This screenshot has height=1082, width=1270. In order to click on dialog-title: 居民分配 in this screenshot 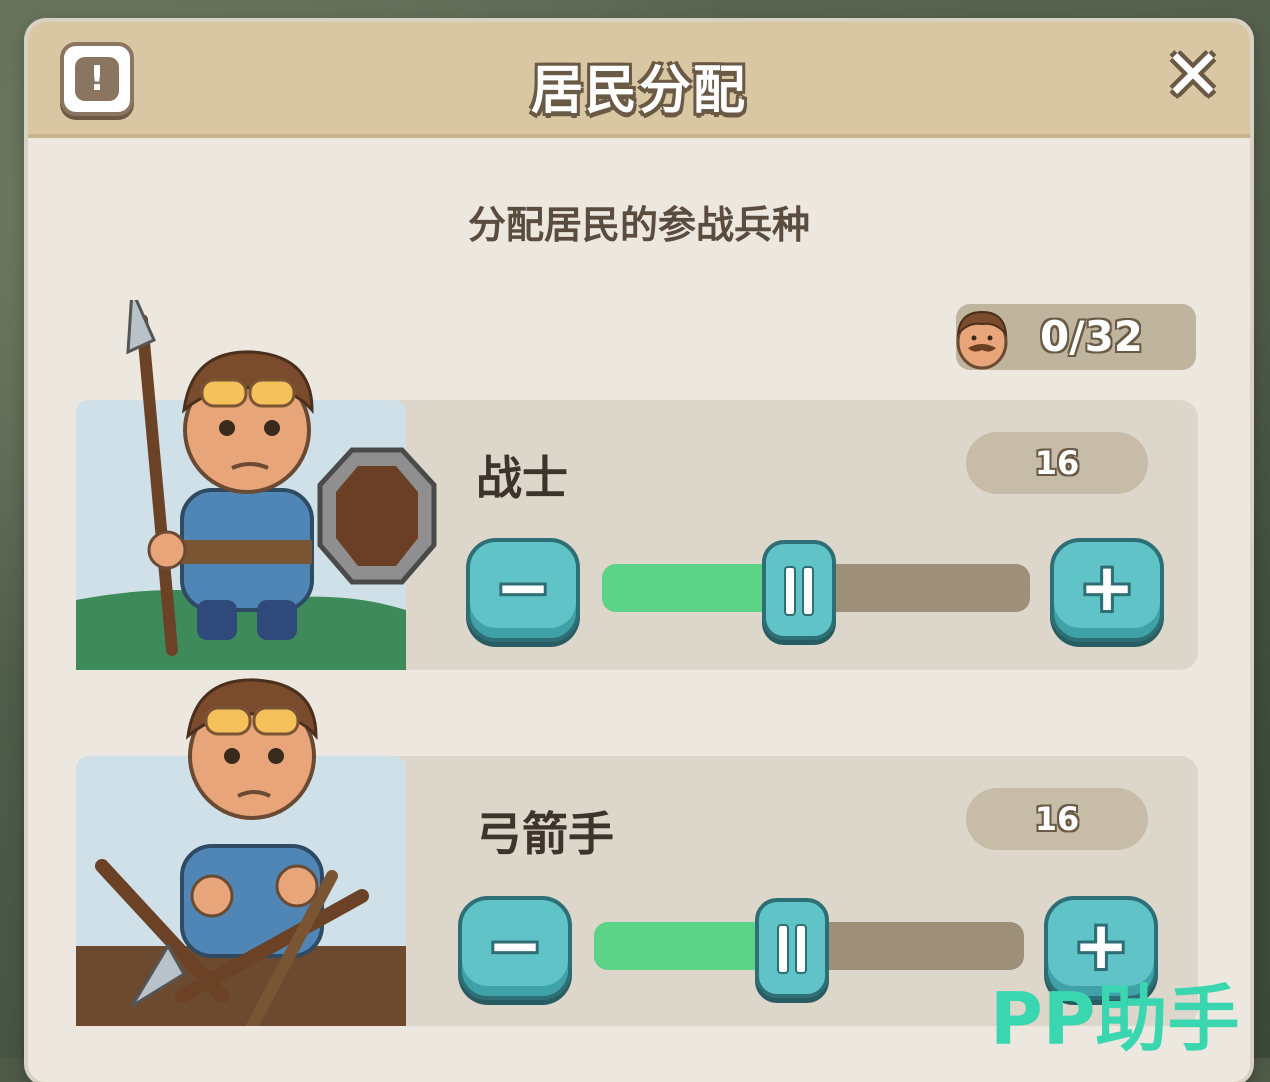, I will do `click(638, 91)`.